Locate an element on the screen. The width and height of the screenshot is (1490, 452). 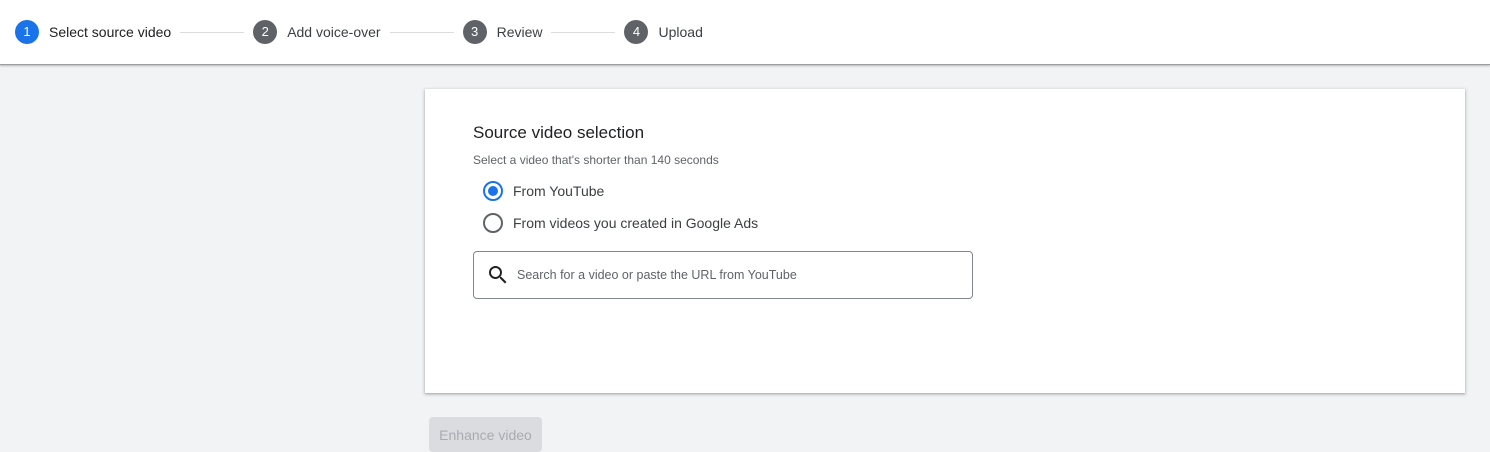
step-number: 1 is located at coordinates (27, 32).